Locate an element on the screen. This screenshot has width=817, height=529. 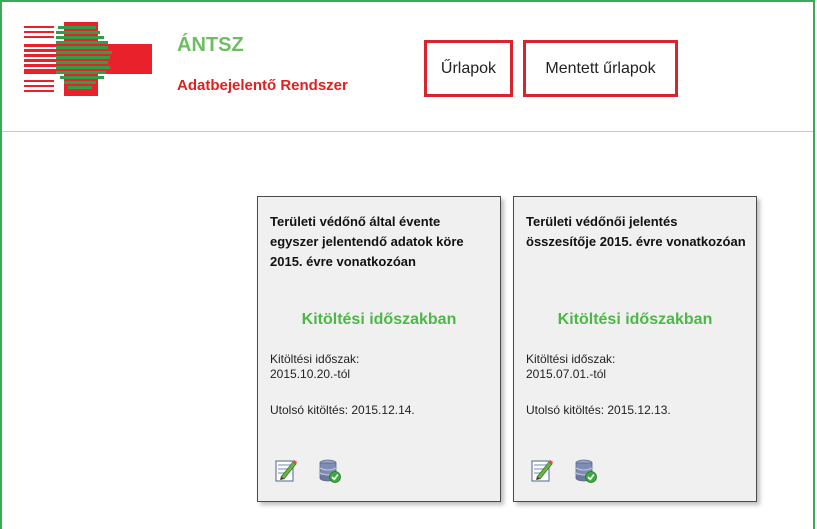
form-card-period-value: 2015.10.20.-tól is located at coordinates (310, 374).